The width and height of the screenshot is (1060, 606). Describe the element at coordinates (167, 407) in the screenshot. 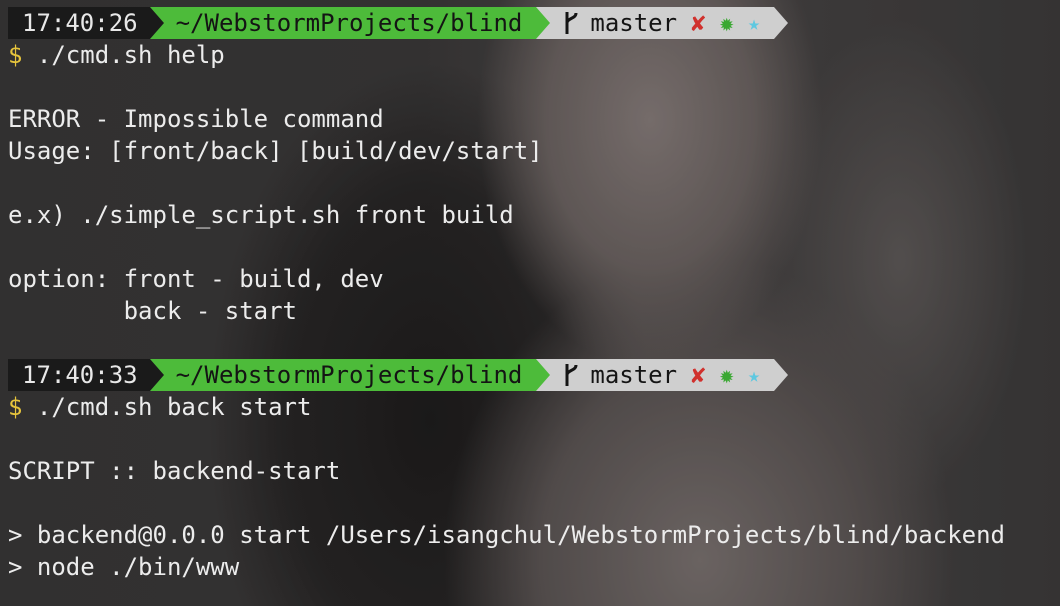

I see `command-text: ./cmd.sh back start` at that location.